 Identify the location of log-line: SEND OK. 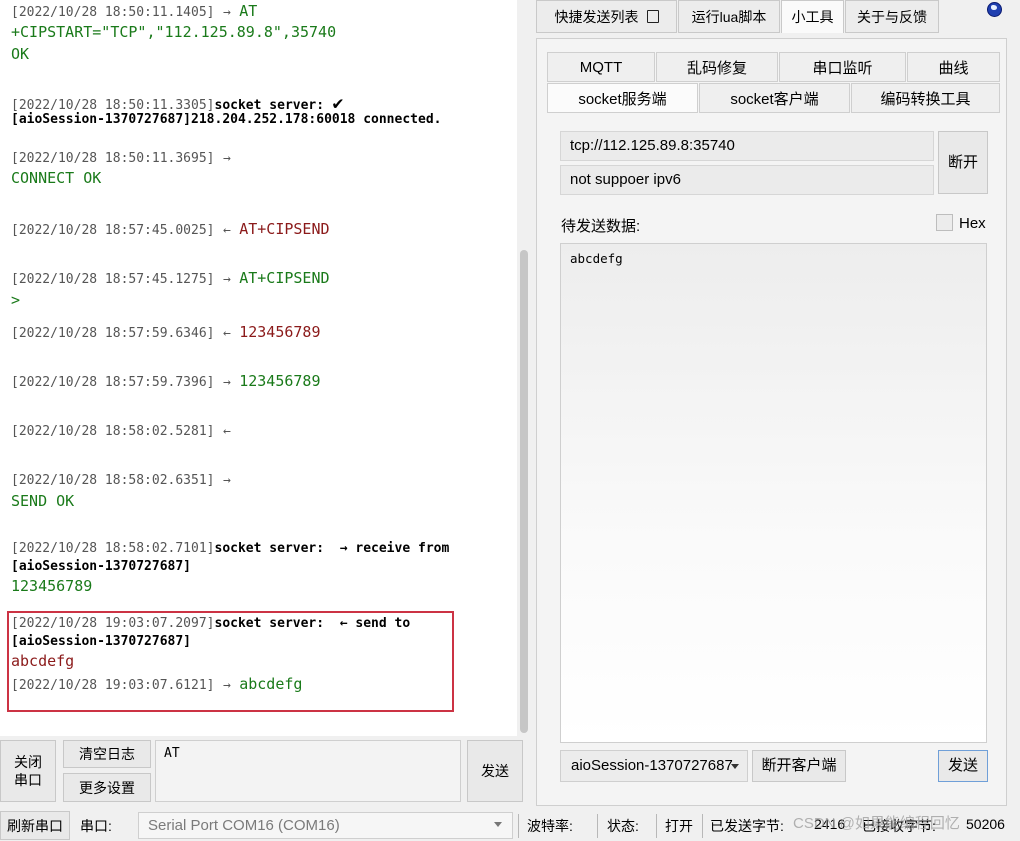
(43, 501).